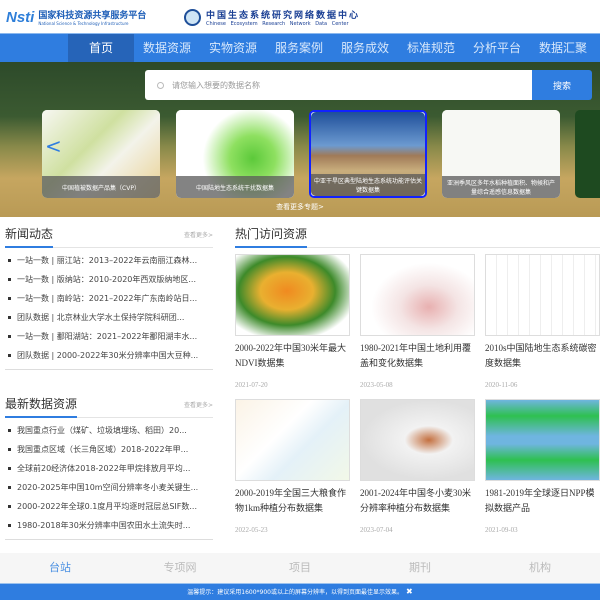 The image size is (600, 601). I want to click on footer-tab-projects: 项目, so click(300, 568).